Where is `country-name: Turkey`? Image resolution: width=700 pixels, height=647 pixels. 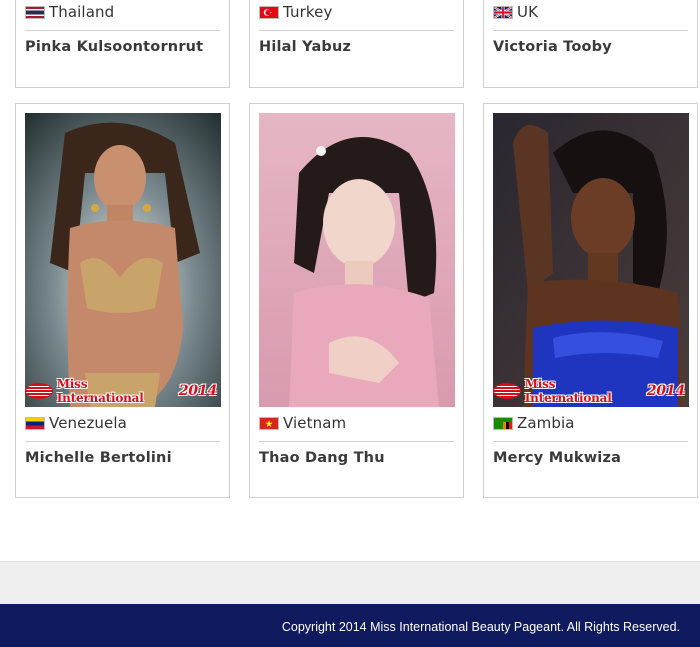
country-name: Turkey is located at coordinates (308, 12).